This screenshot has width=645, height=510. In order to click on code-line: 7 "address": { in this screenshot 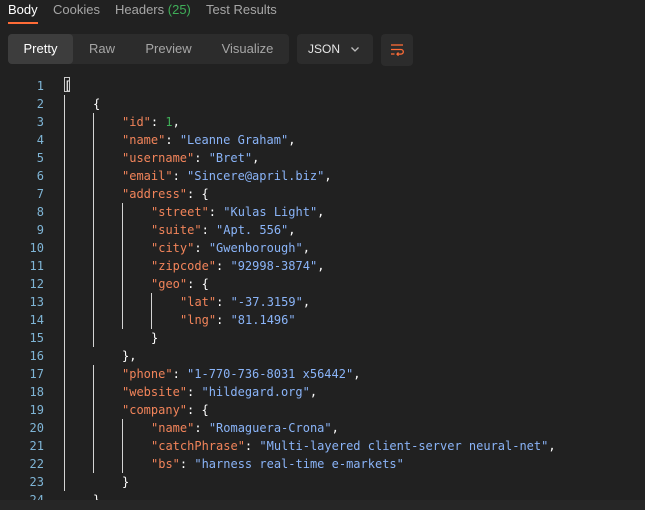, I will do `click(322, 194)`.